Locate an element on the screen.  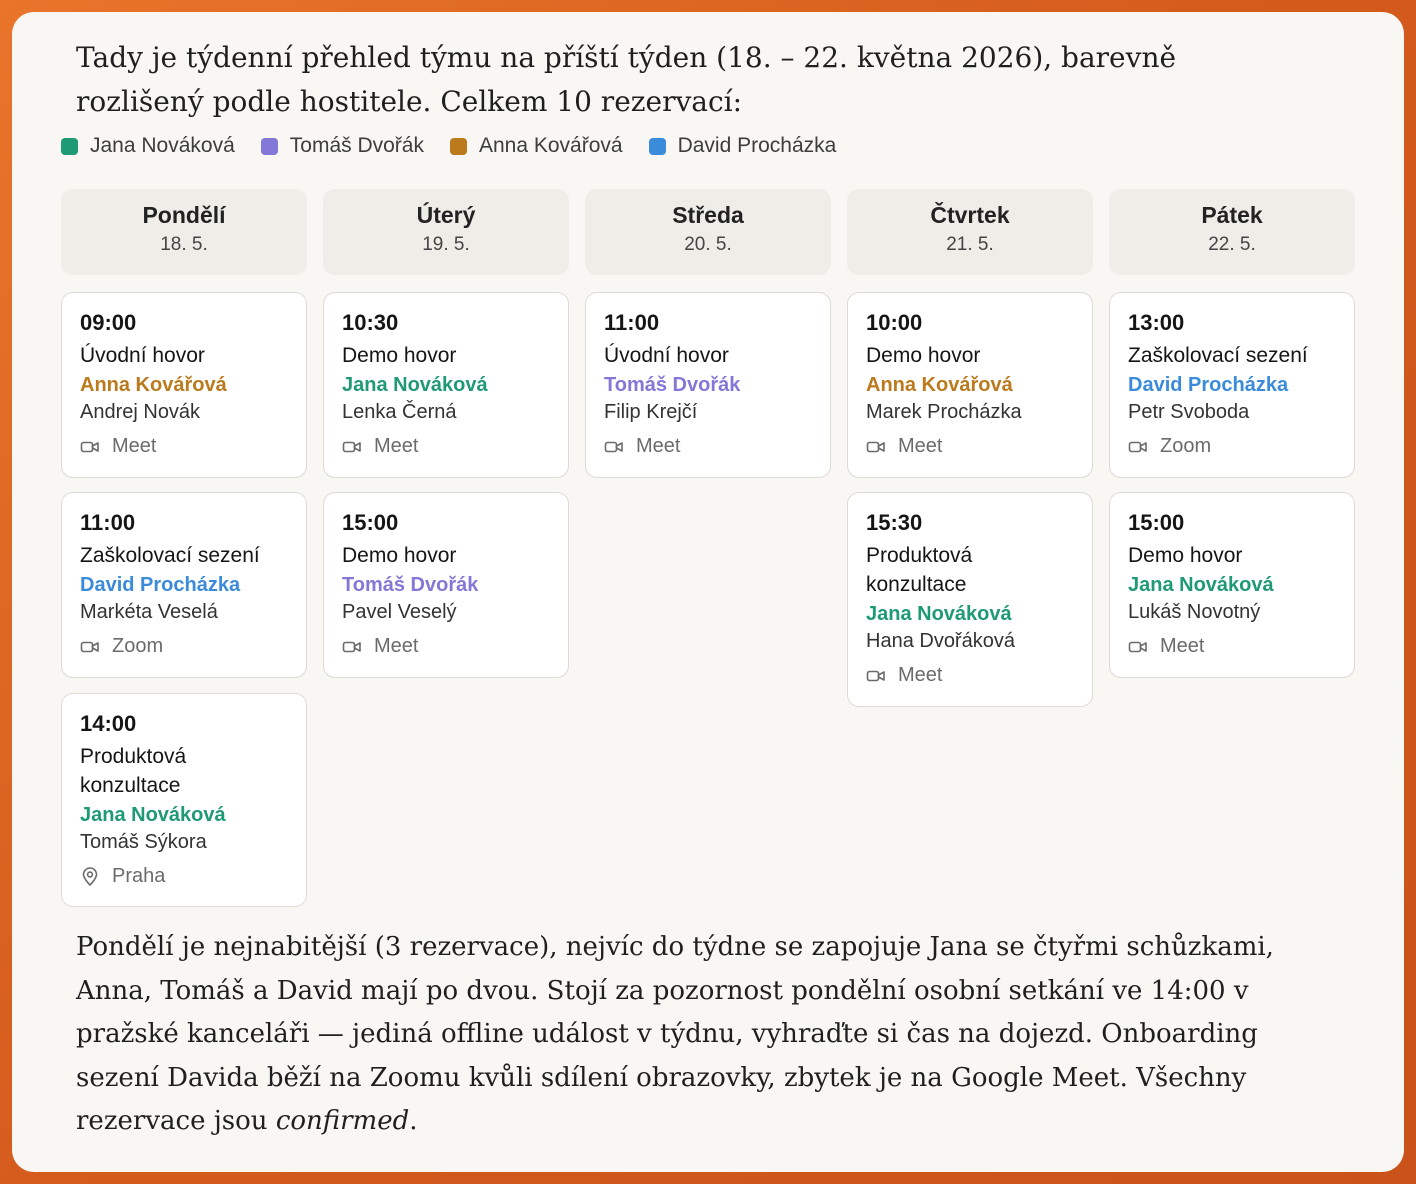
day-name: Pondělí is located at coordinates (184, 215).